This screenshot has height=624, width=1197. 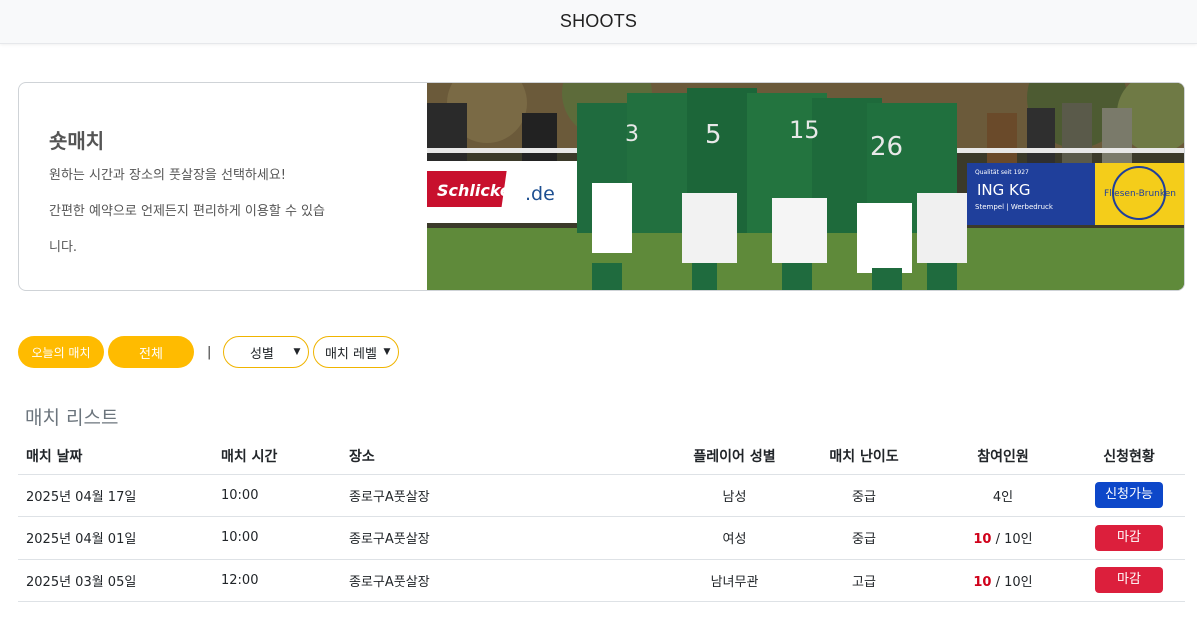 I want to click on gender-select: 성별 ▼, so click(x=266, y=352).